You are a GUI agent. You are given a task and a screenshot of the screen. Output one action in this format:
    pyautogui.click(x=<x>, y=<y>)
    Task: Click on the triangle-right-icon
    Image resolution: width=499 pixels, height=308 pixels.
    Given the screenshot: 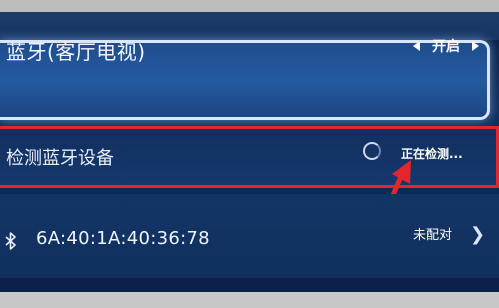 What is the action you would take?
    pyautogui.click(x=475, y=46)
    